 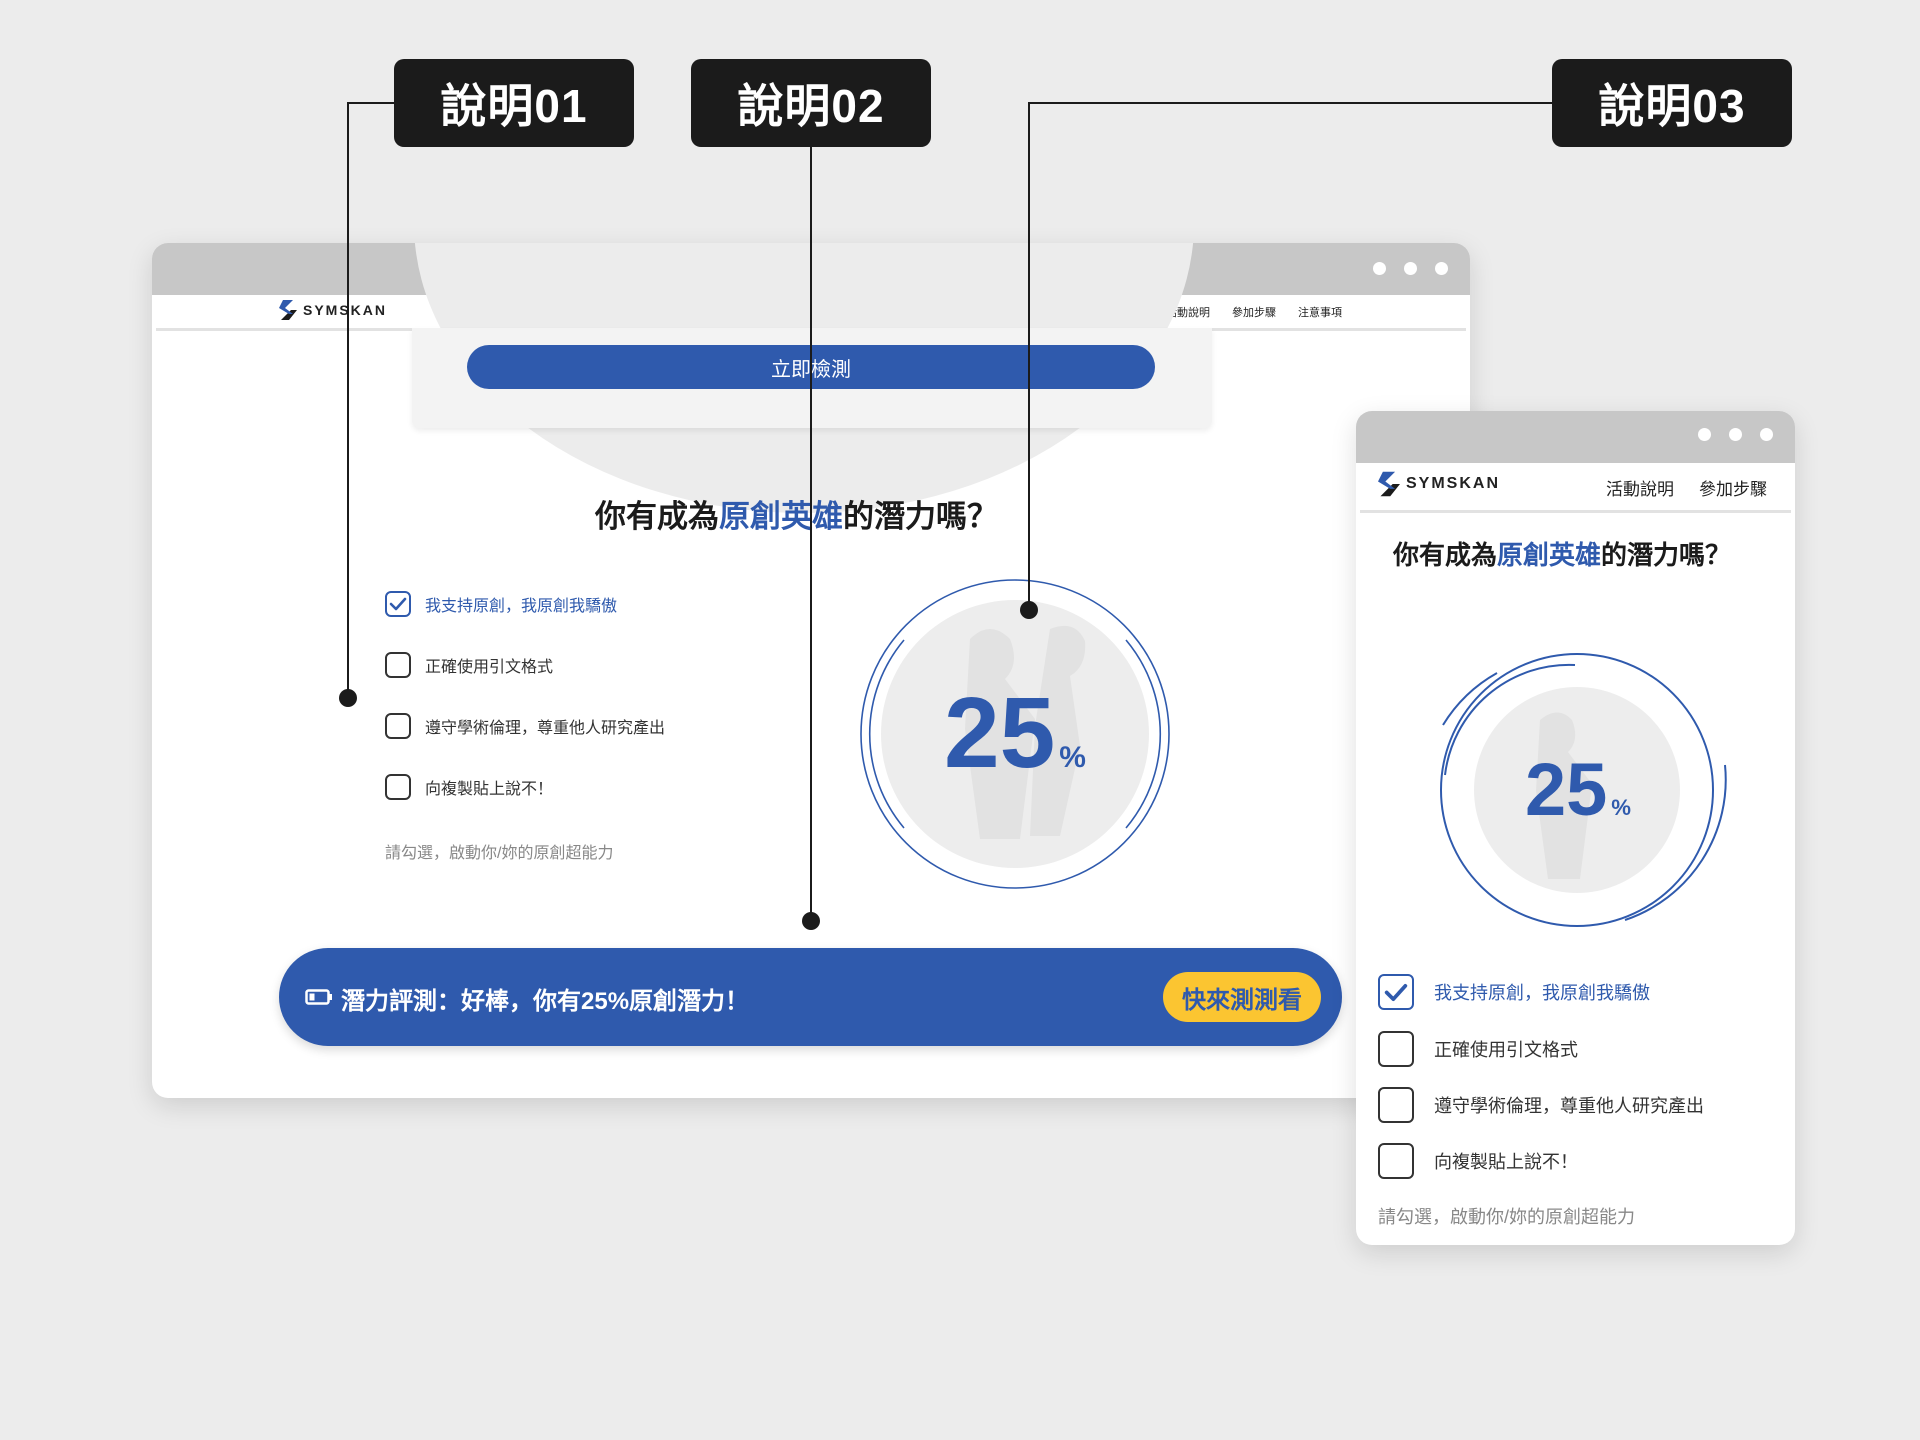 What do you see at coordinates (810, 997) in the screenshot?
I see `result-banner: 潛力評測：好棒，你有25%原創潛力！ 快來測測看` at bounding box center [810, 997].